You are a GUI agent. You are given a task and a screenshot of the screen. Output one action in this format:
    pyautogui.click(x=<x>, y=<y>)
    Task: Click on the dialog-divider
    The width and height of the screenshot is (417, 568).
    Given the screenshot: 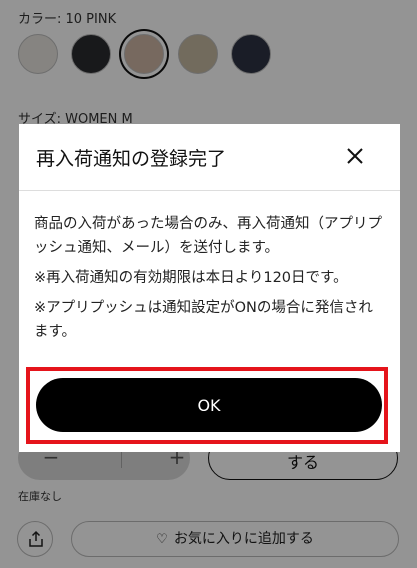 What is the action you would take?
    pyautogui.click(x=209, y=190)
    